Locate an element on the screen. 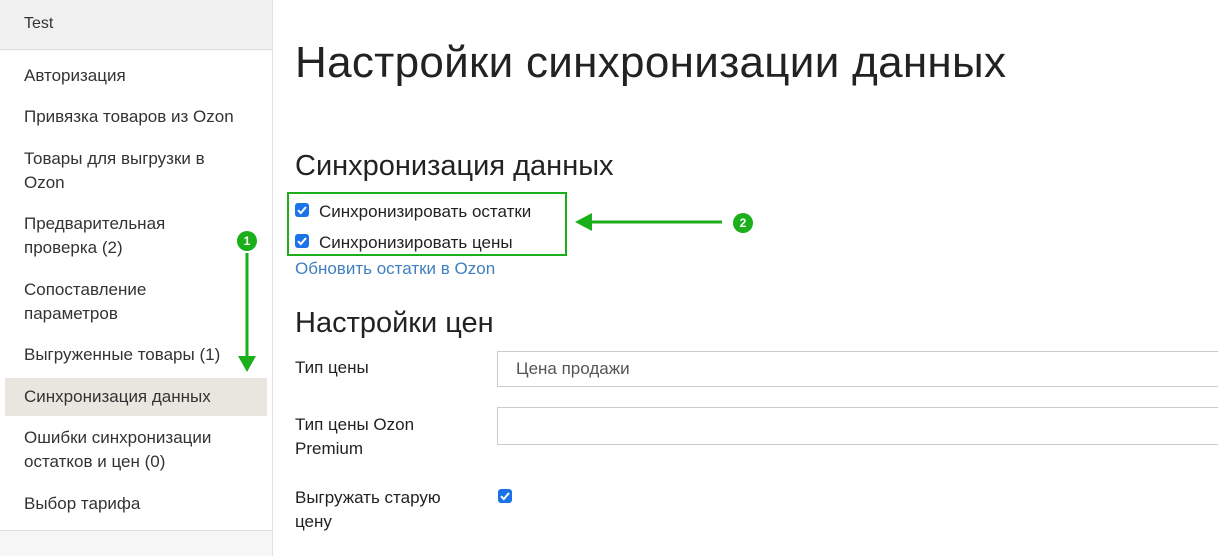  annotation-arrows is located at coordinates (480, 292).